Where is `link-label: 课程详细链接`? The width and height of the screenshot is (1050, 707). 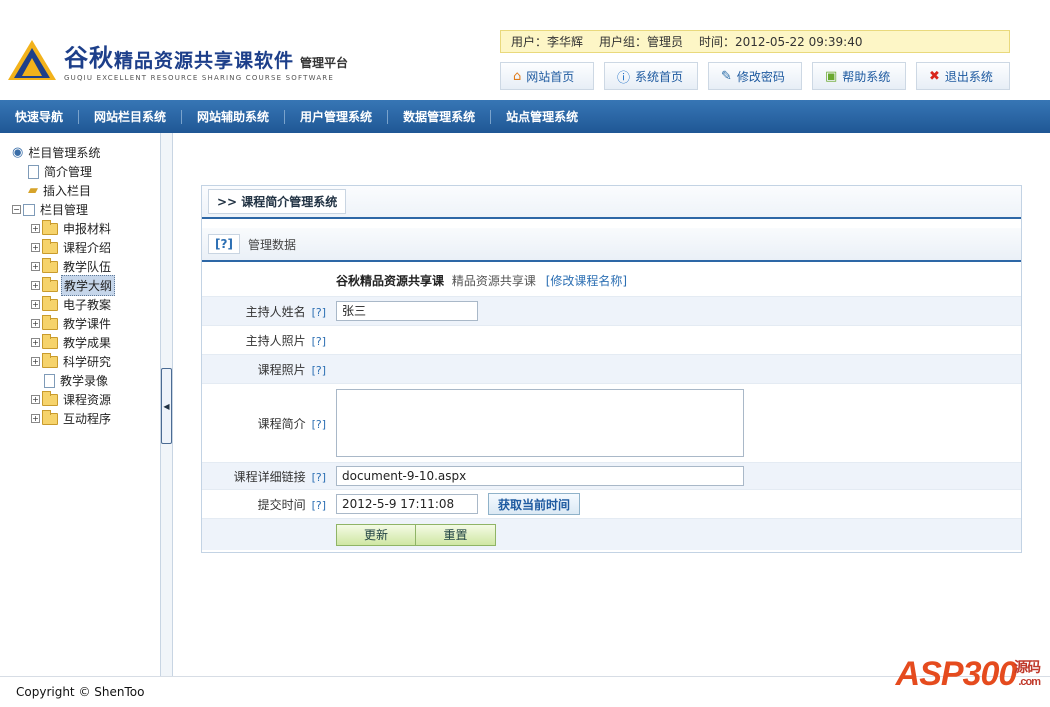 link-label: 课程详细链接 is located at coordinates (269, 476).